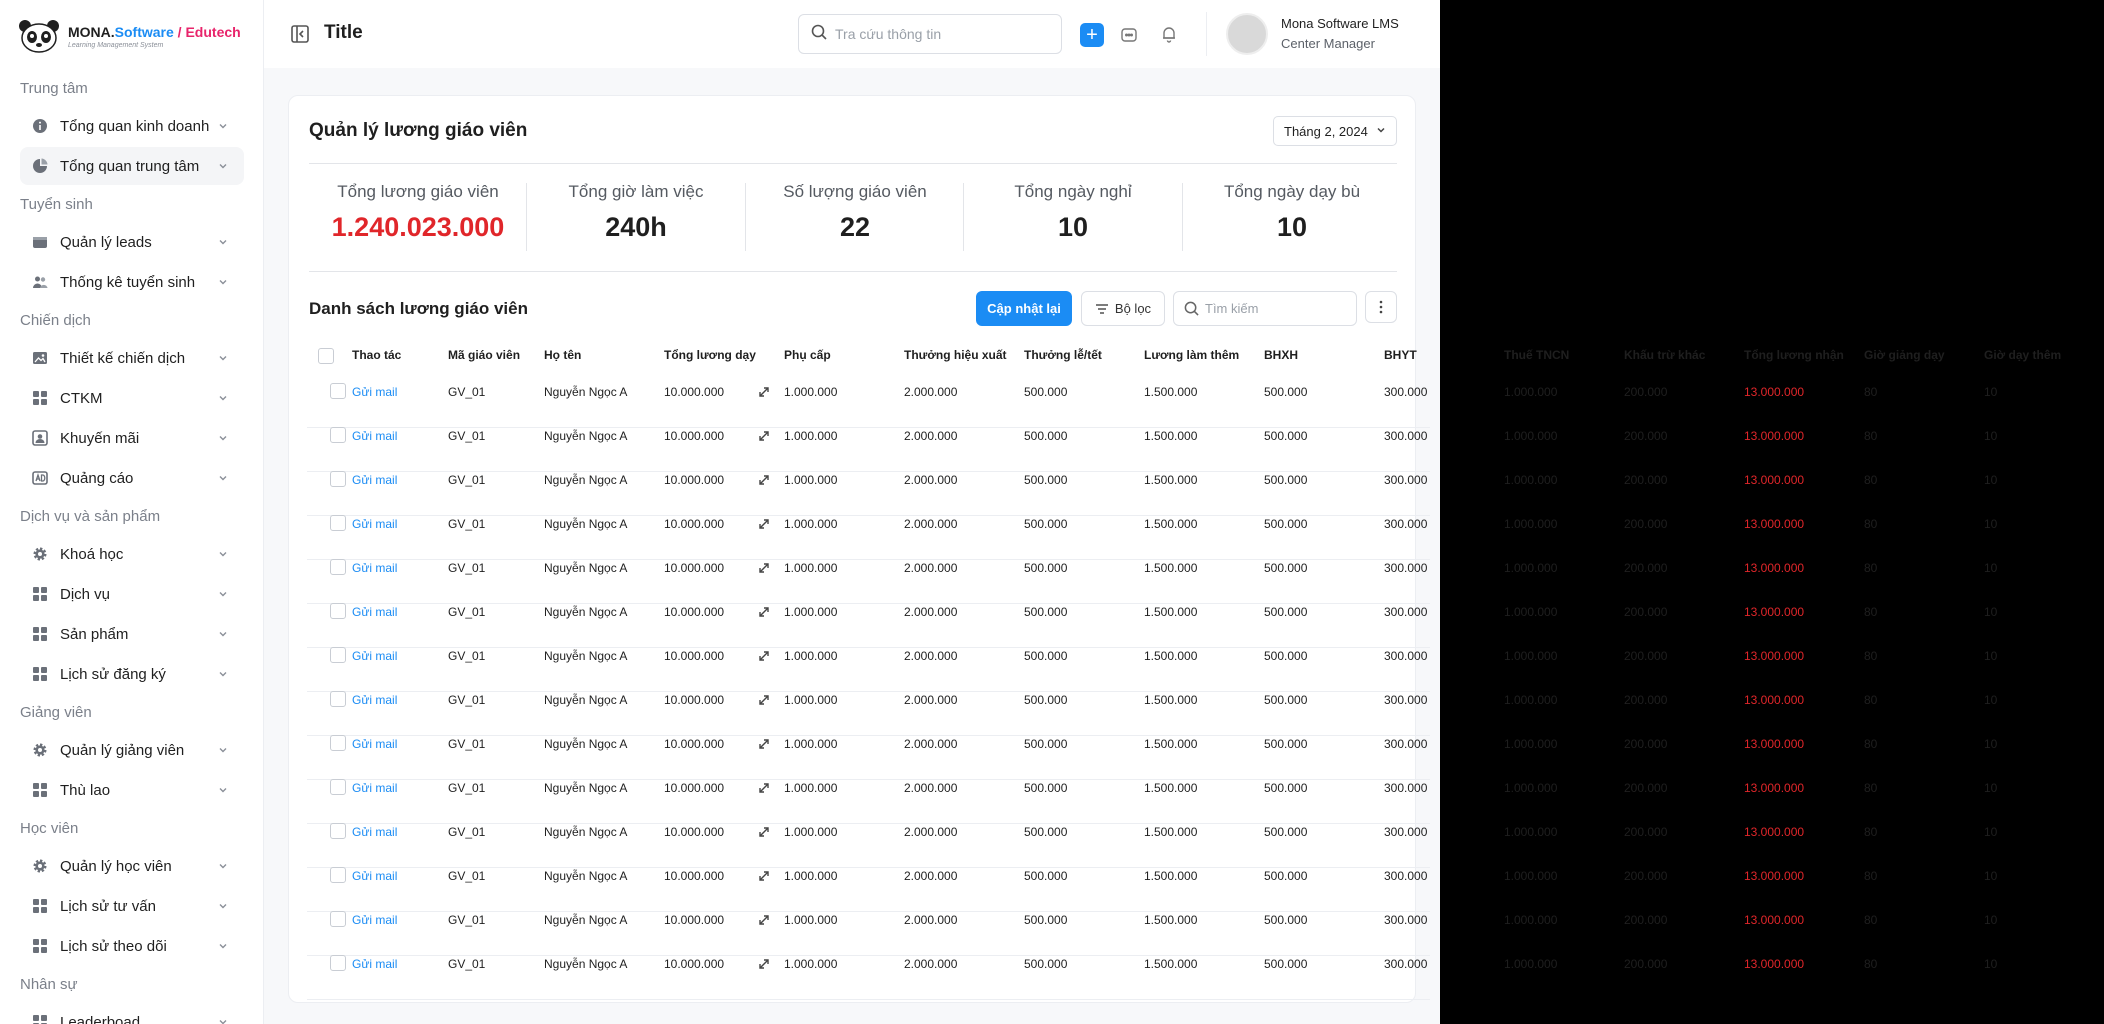 Image resolution: width=2104 pixels, height=1024 pixels. I want to click on stat-value: 10, so click(1073, 227).